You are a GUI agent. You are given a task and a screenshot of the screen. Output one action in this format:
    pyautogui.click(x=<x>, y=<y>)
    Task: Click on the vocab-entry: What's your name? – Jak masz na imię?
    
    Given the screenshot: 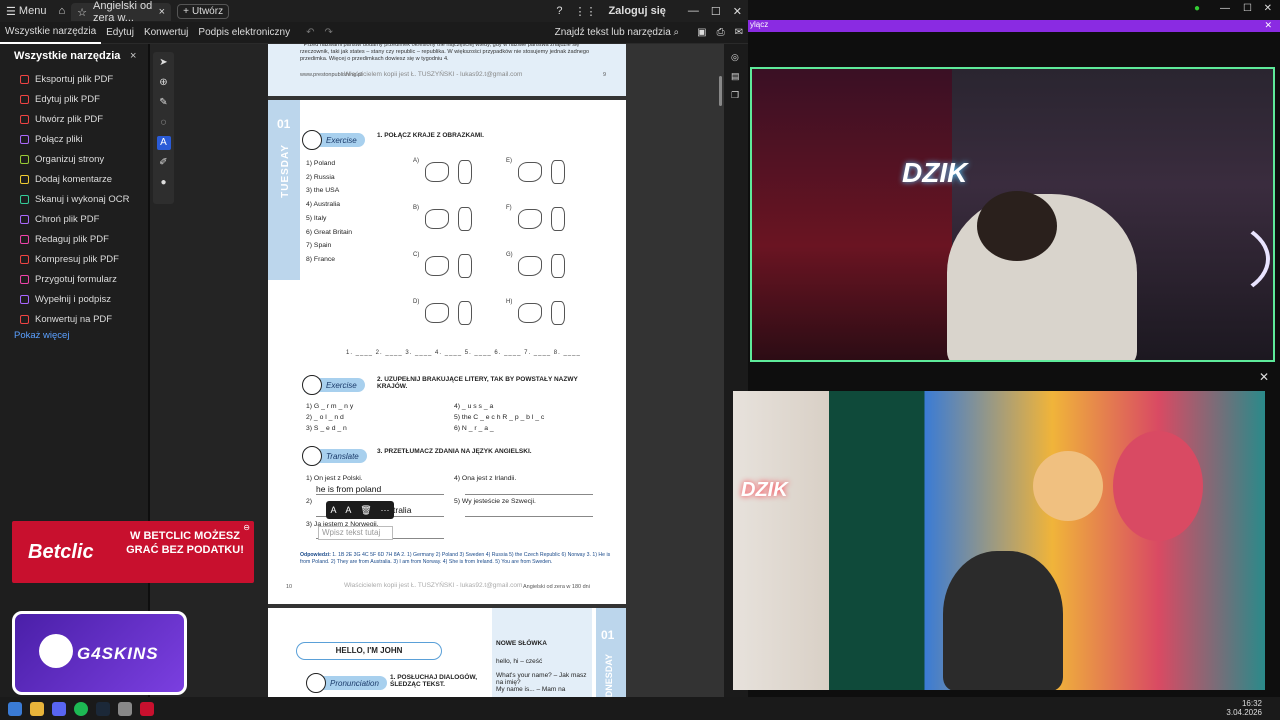 What is the action you would take?
    pyautogui.click(x=541, y=679)
    